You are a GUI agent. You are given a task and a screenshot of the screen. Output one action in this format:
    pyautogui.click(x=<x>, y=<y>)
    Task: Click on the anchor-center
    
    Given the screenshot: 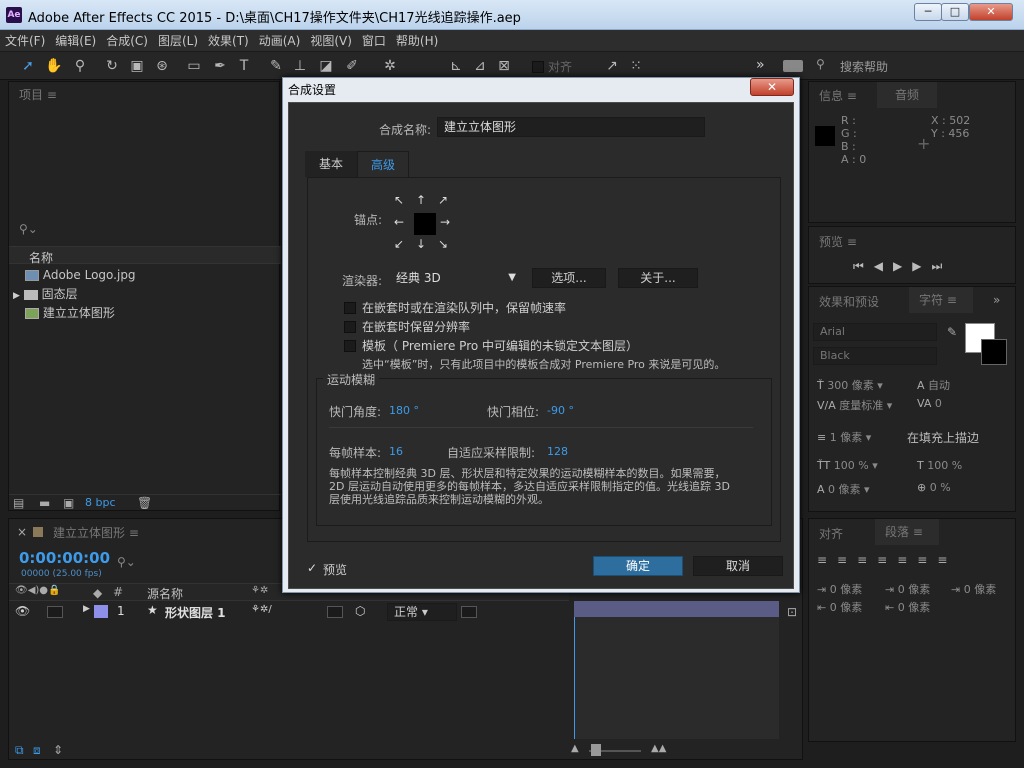 What is the action you would take?
    pyautogui.click(x=425, y=224)
    